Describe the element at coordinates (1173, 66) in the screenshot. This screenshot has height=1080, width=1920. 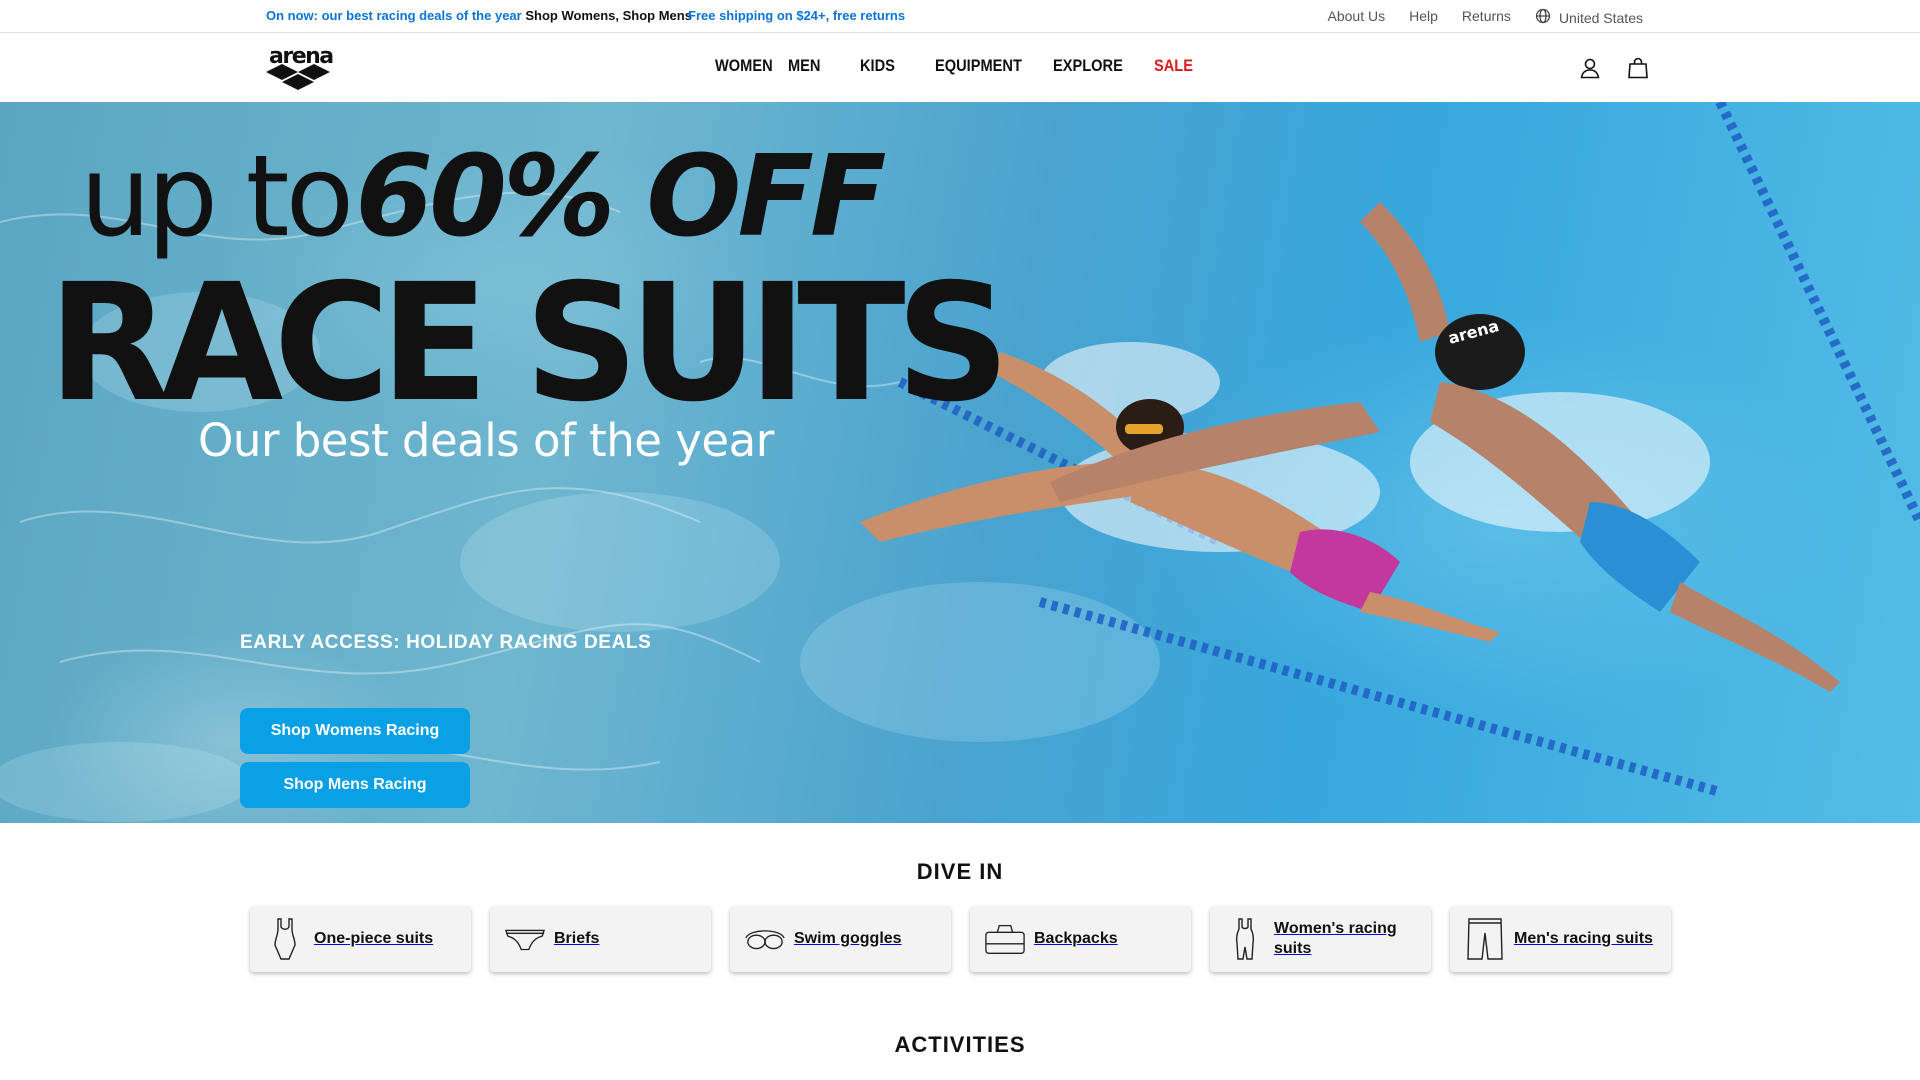
I see `nav-sale: SALE` at that location.